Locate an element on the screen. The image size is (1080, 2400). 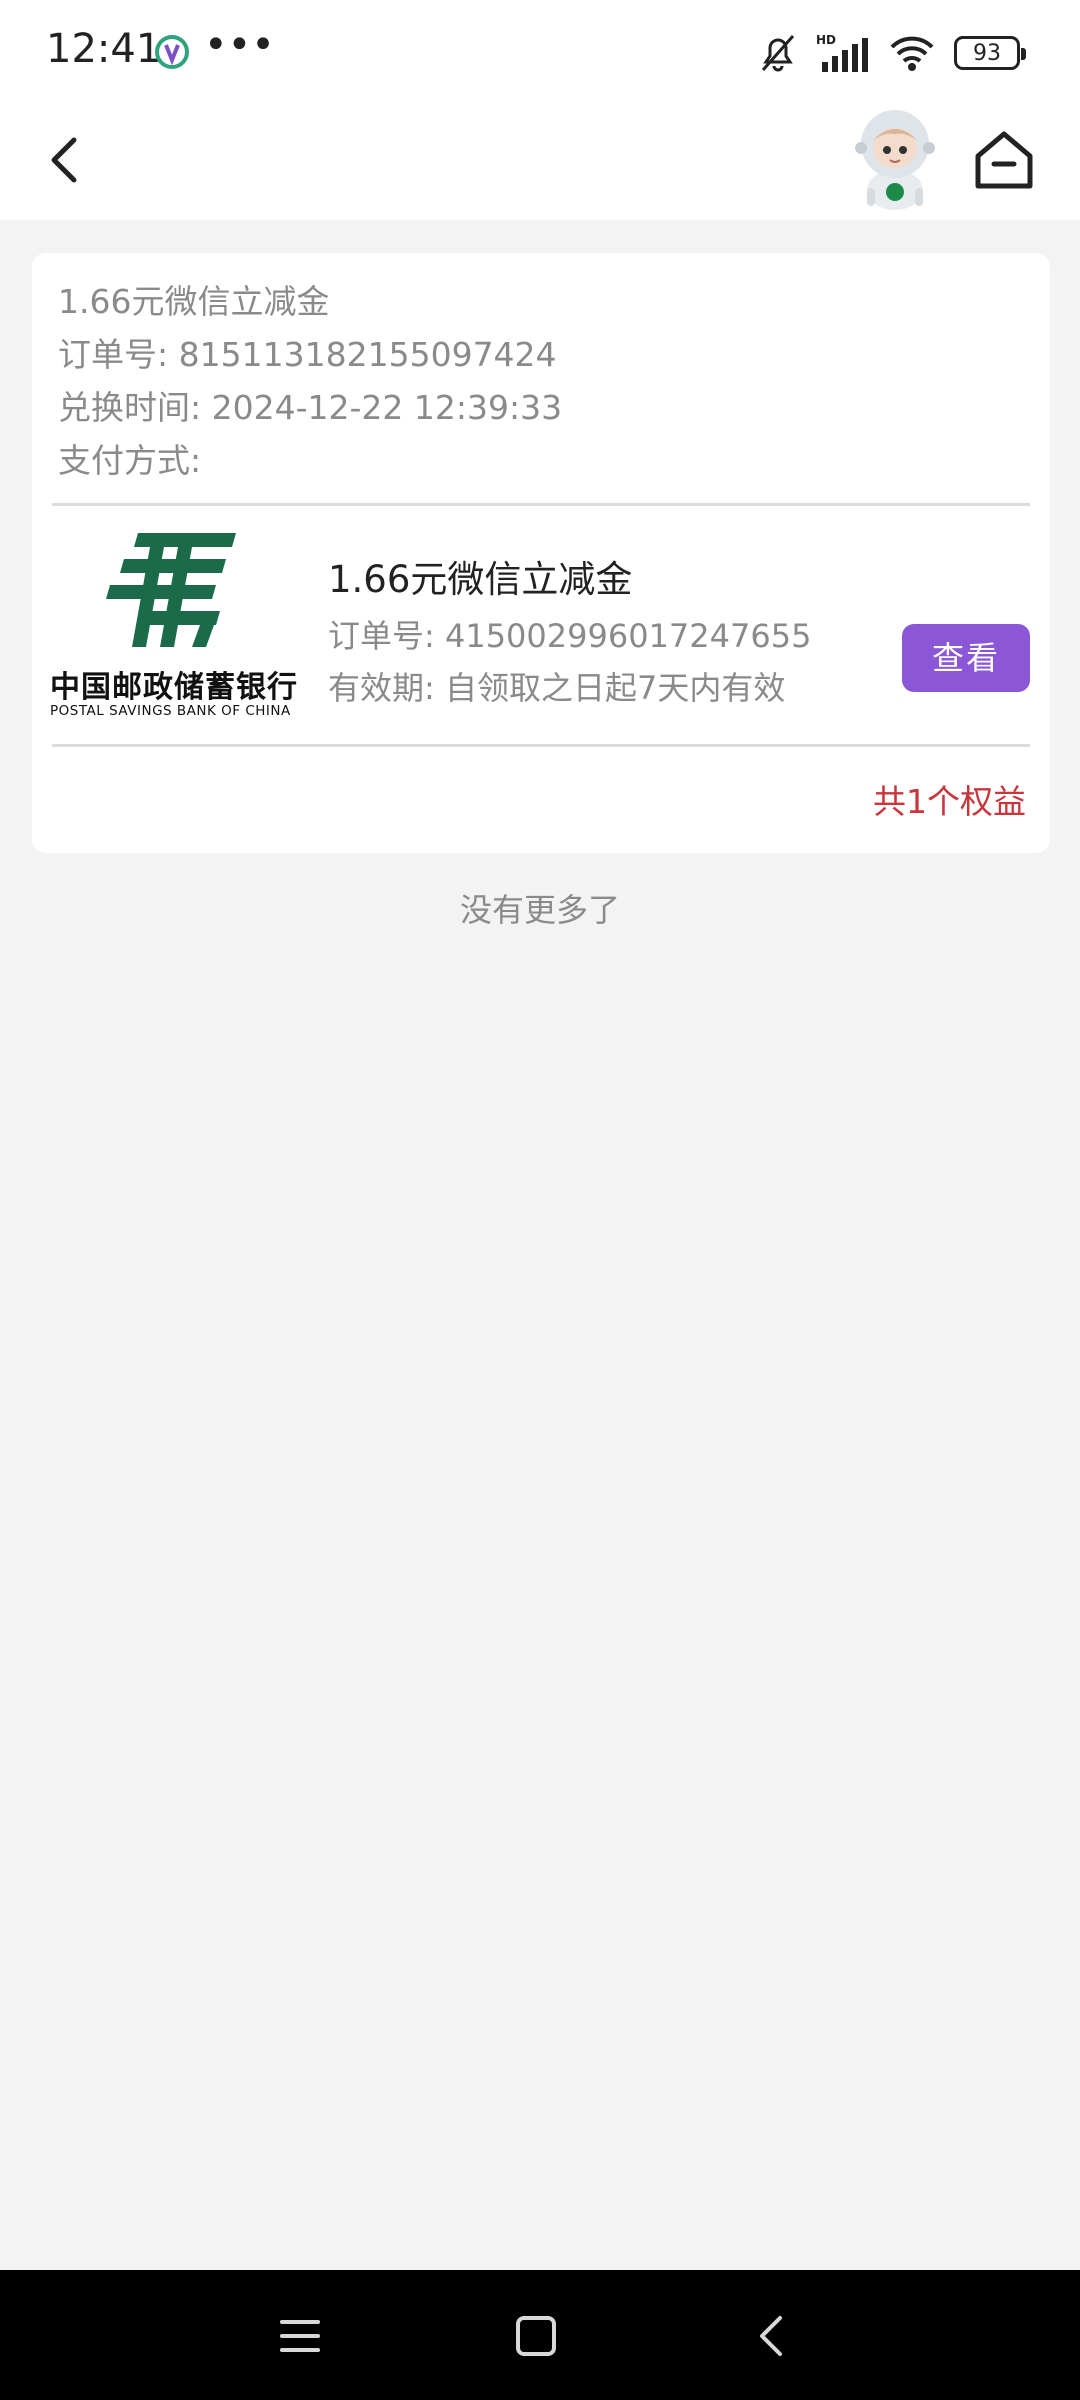
status-bar: 12:41 ••• HD 93 is located at coordinates (540, 52).